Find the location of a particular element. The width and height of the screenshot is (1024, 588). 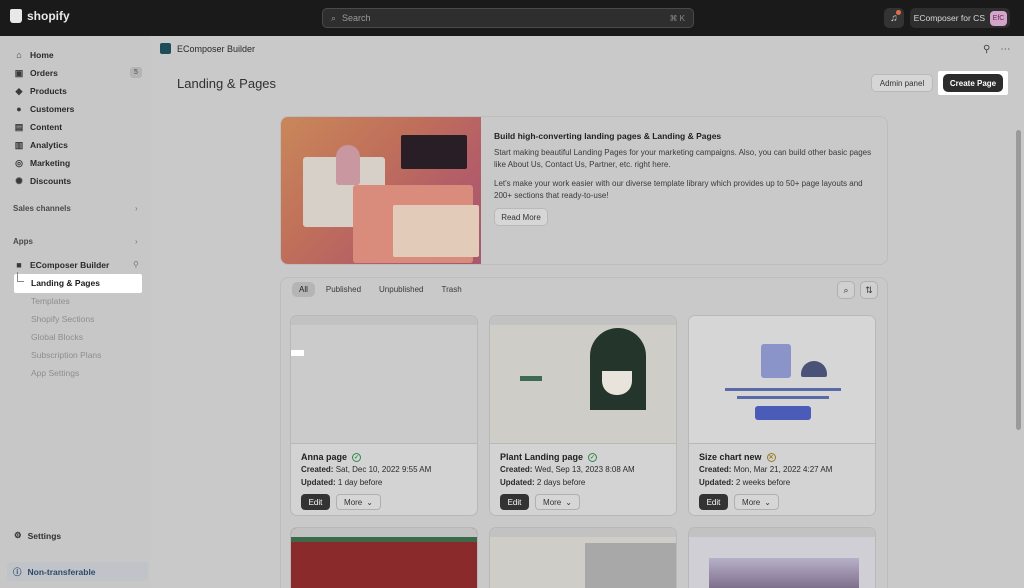

card-title: Anna page ✓ is located at coordinates (331, 457).